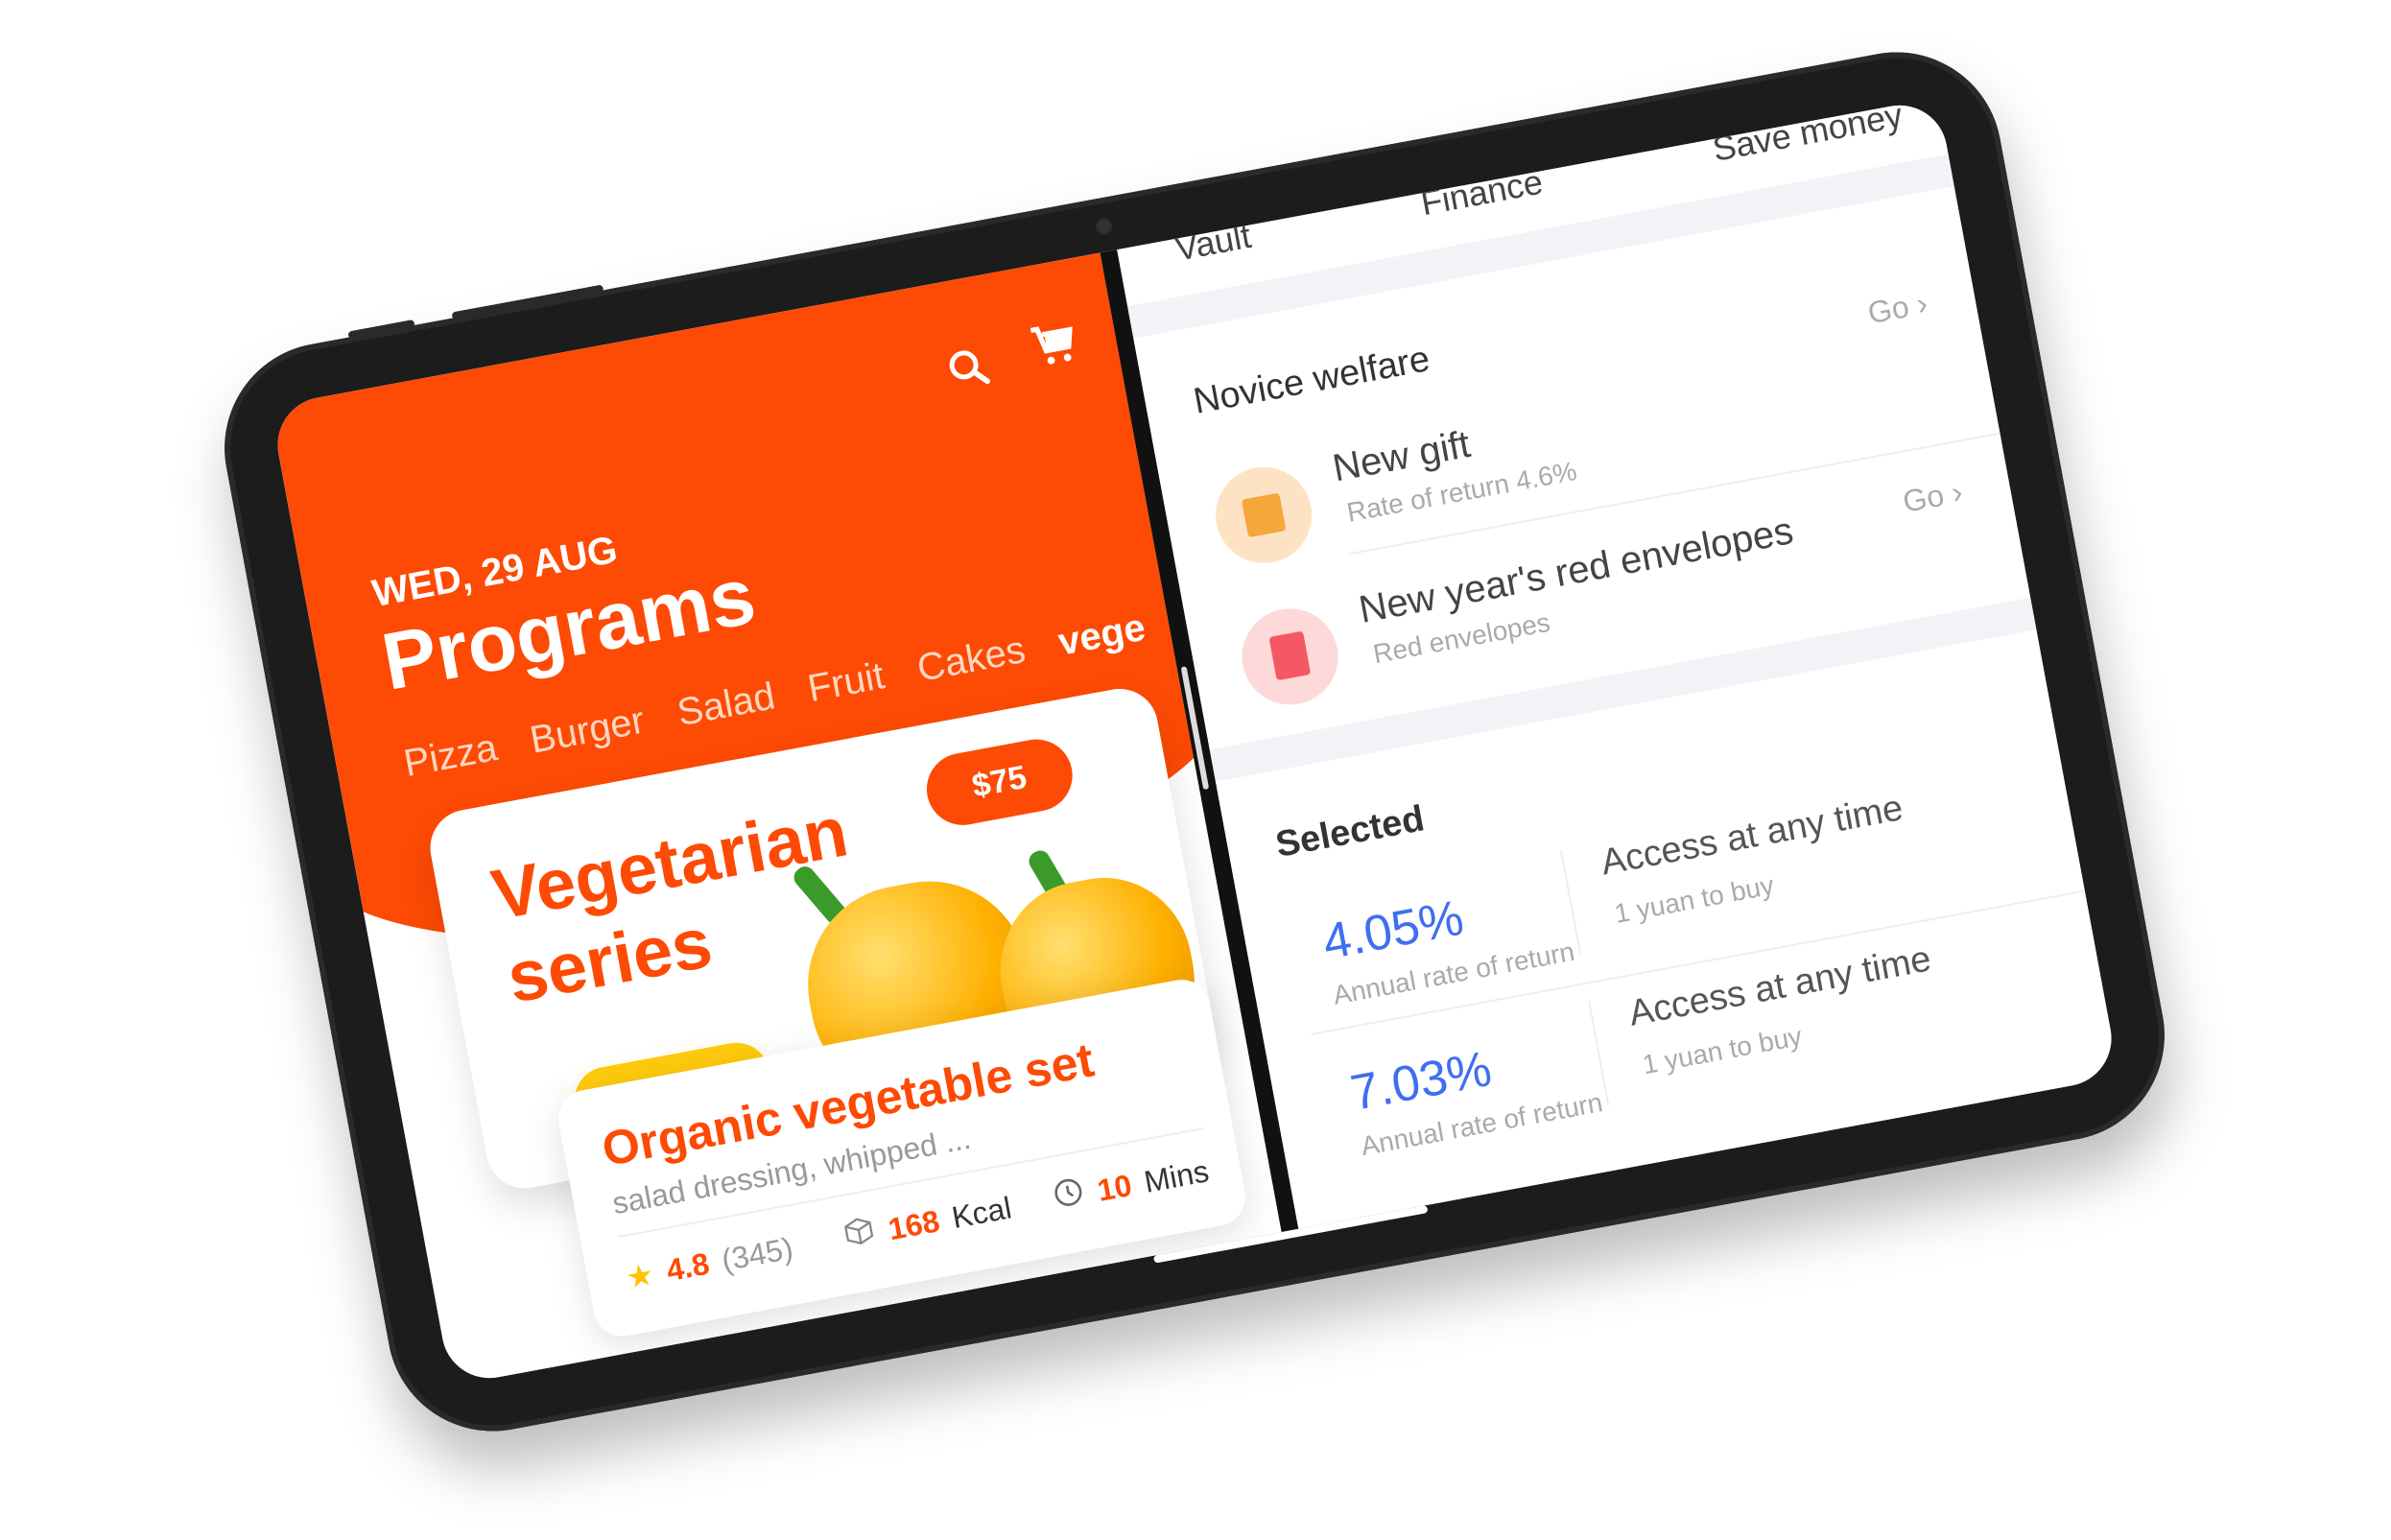 The image size is (2391, 1540). What do you see at coordinates (1311, 380) in the screenshot?
I see `novice-welfare-title: Novice welfare` at bounding box center [1311, 380].